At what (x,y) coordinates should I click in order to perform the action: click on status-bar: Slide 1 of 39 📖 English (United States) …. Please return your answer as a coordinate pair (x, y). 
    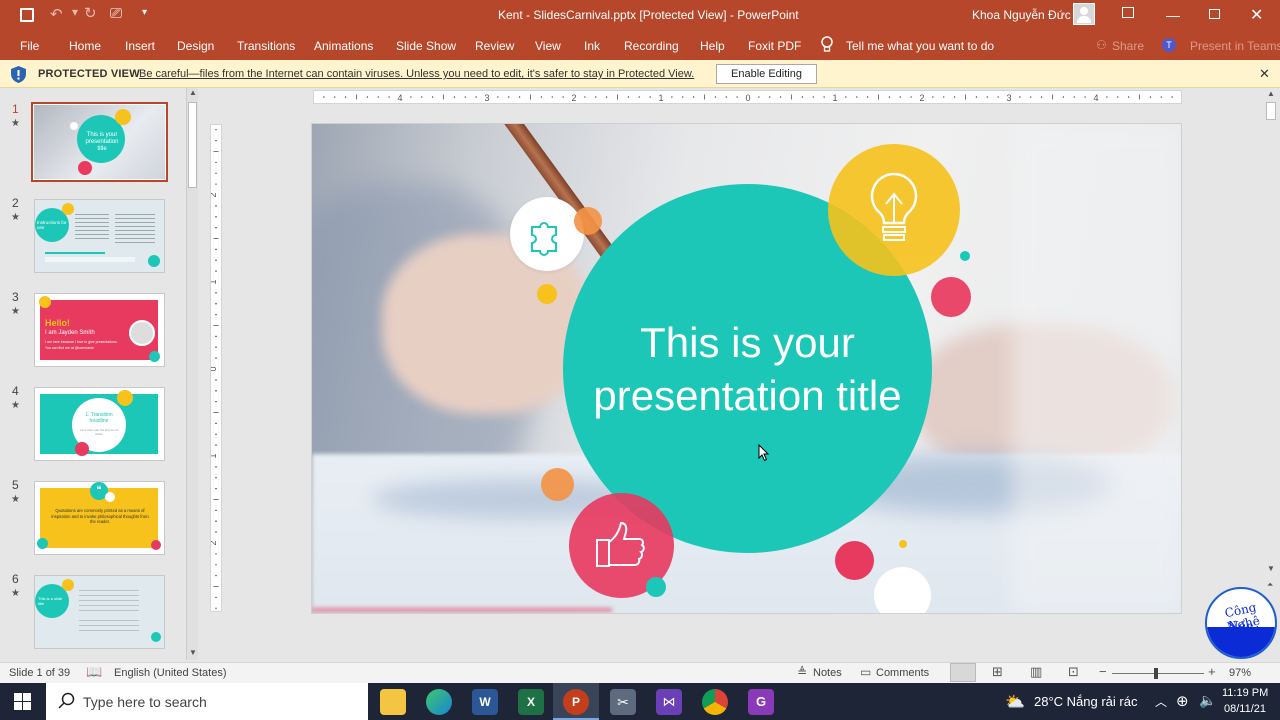
    Looking at the image, I should click on (640, 672).